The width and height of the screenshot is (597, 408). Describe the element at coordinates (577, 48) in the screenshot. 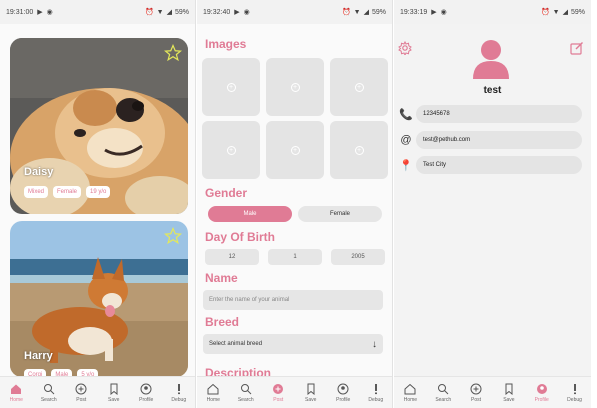

I see `edit-icon` at that location.